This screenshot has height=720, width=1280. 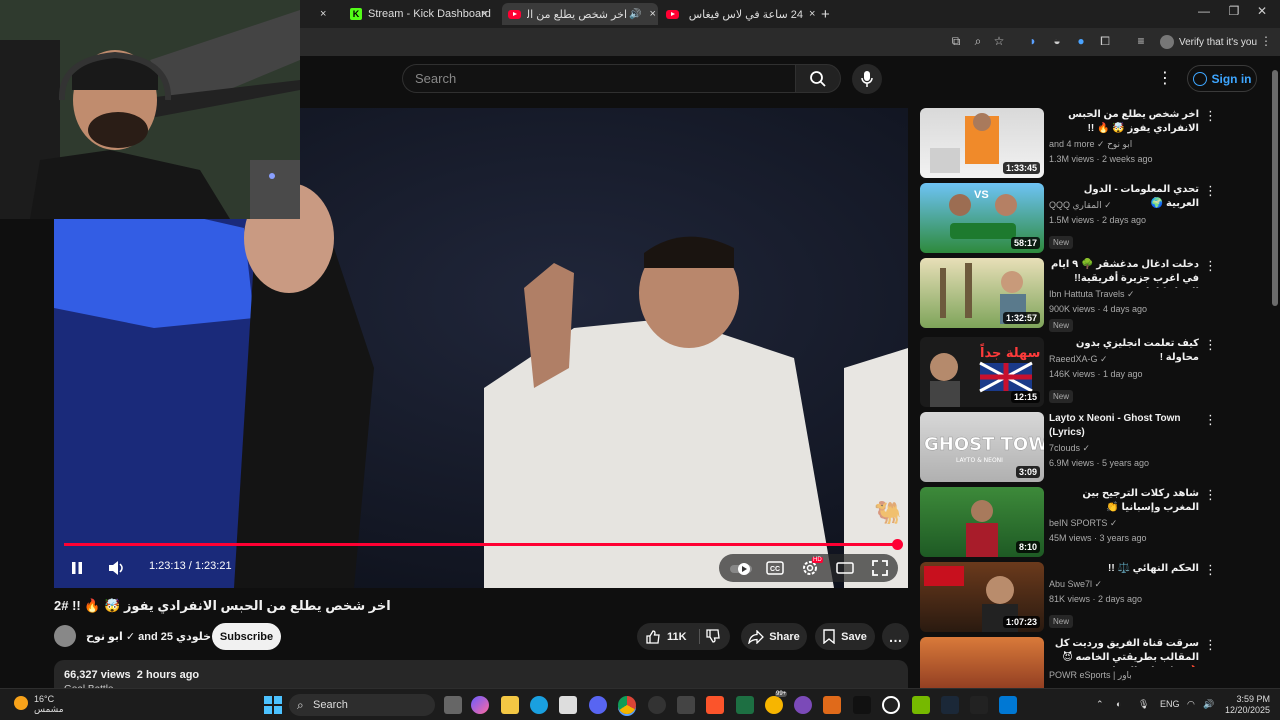 I want to click on recommendation-channel: 7clouds ✓, so click(x=1069, y=448).